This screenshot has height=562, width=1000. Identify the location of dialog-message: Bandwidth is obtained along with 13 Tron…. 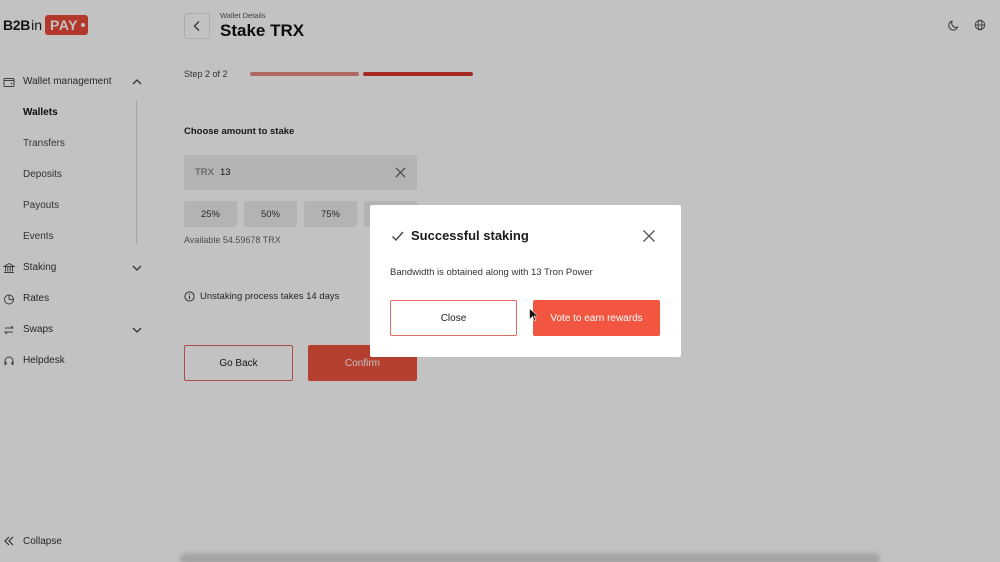
(491, 272).